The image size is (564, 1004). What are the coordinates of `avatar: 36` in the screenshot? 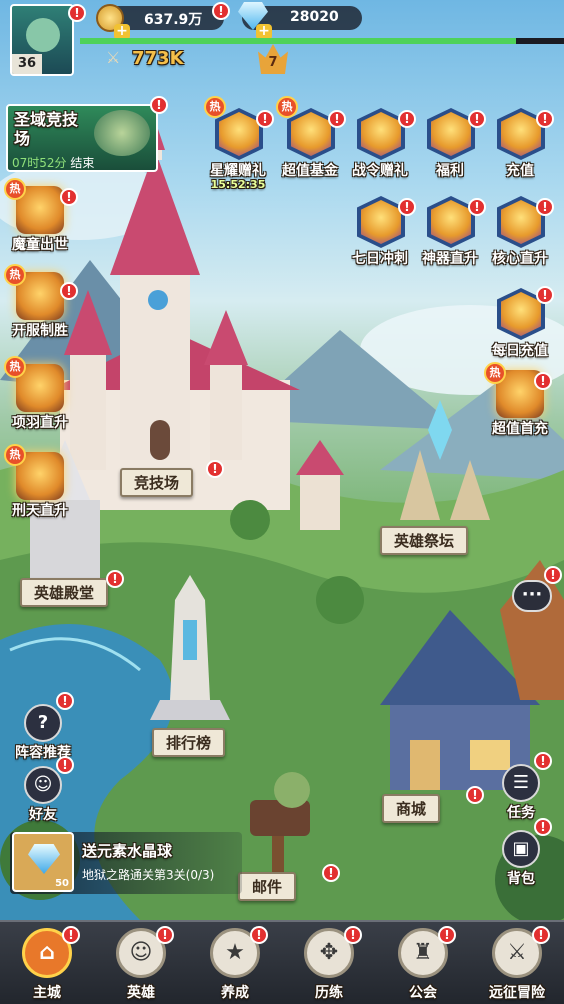 It's located at (42, 40).